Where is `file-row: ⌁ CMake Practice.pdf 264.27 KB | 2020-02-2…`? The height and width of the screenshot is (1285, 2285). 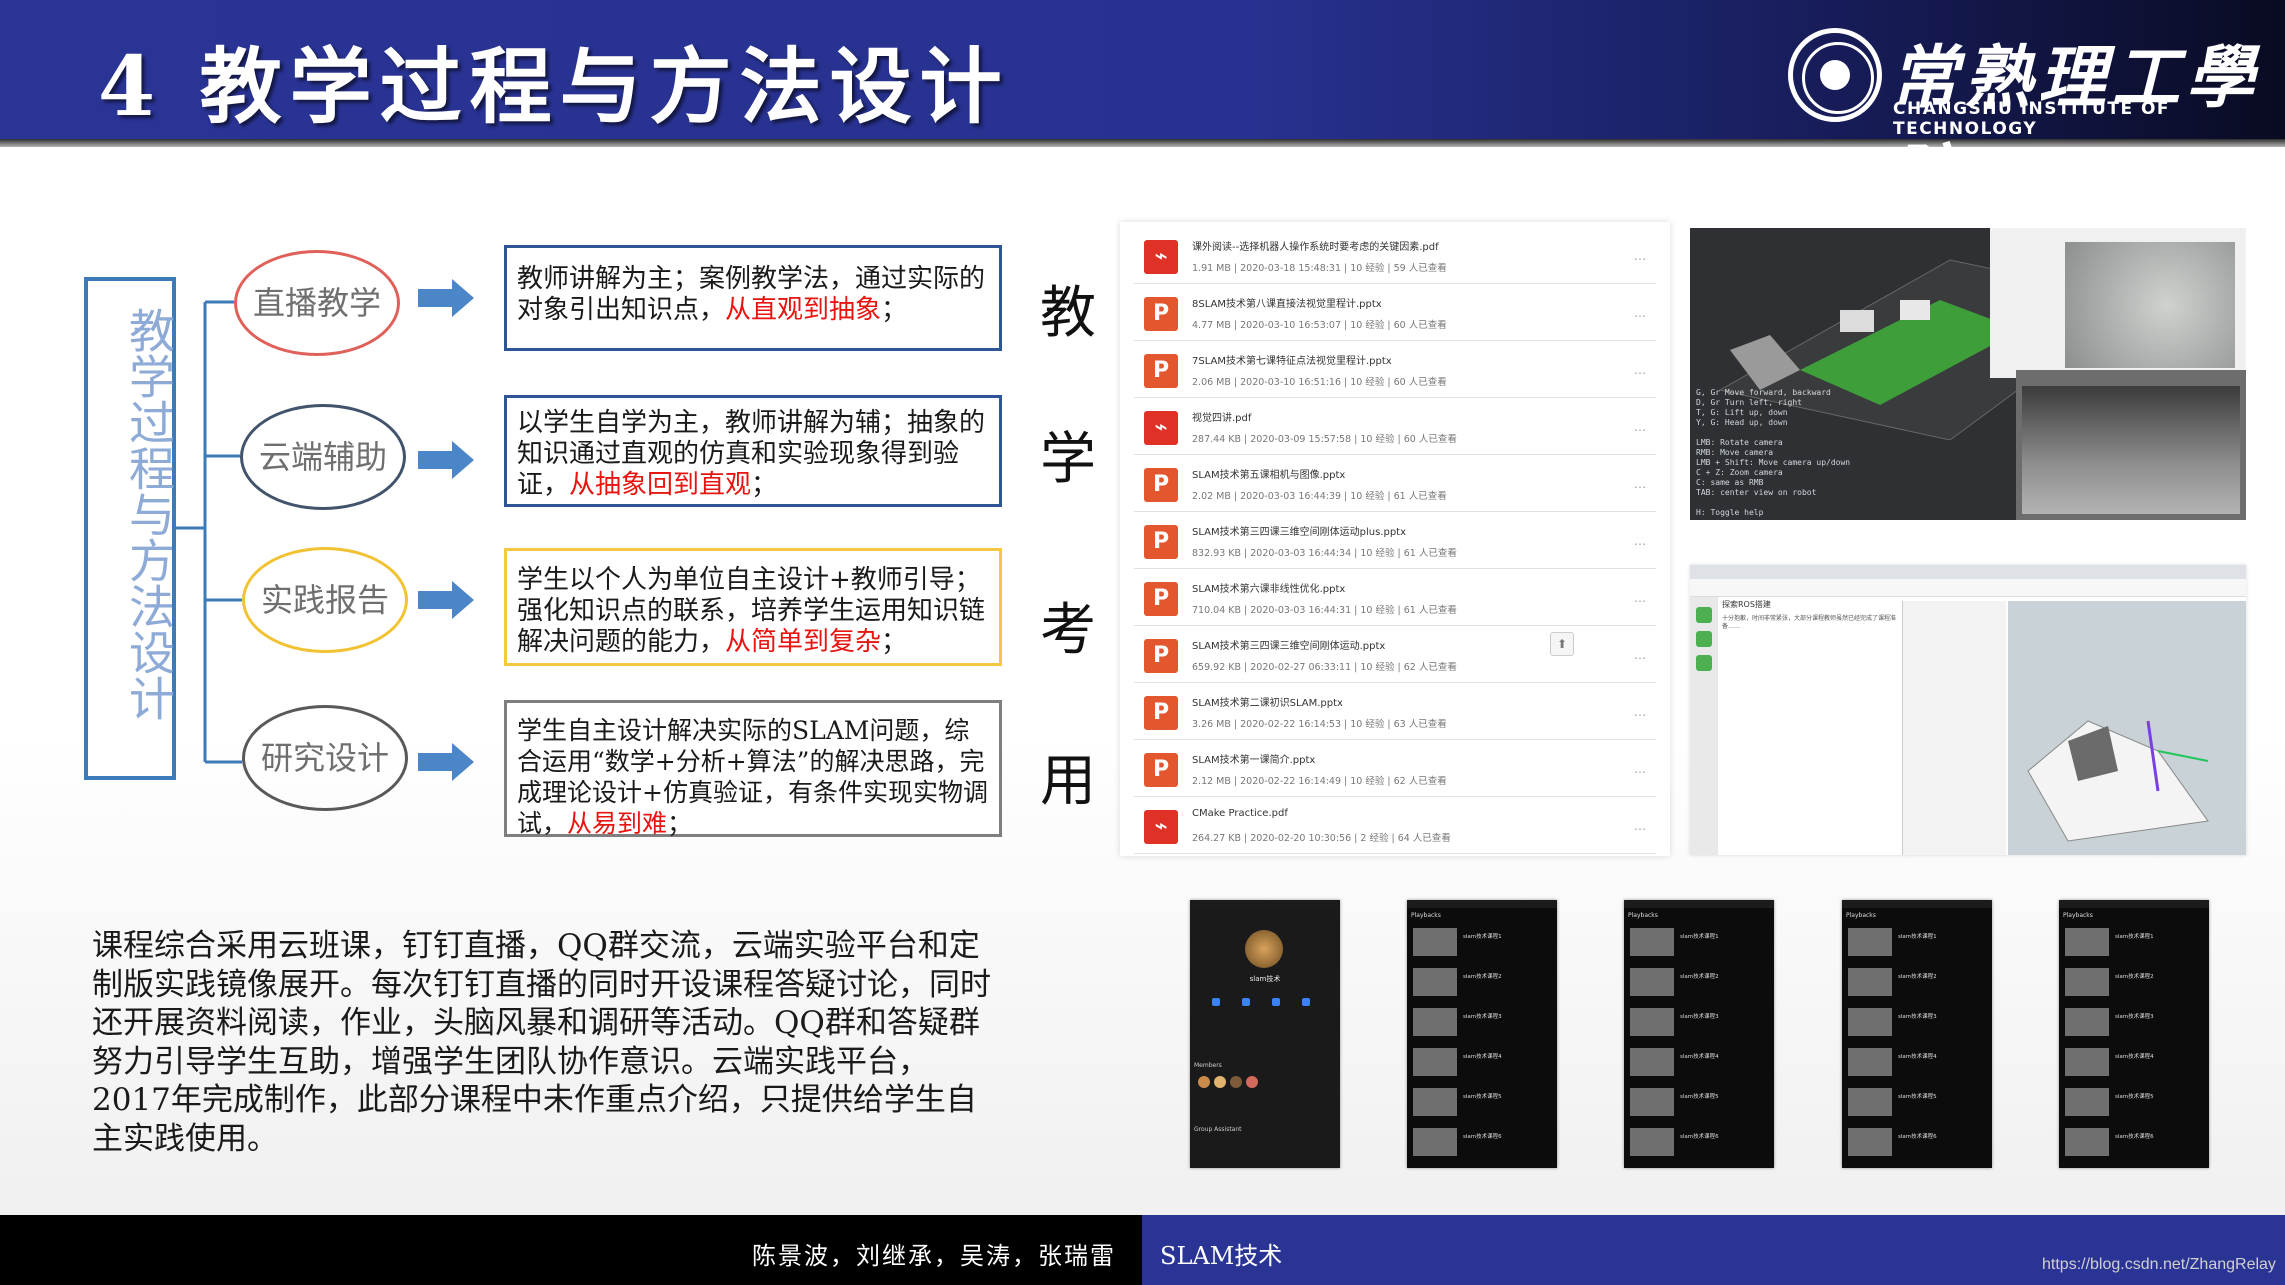 file-row: ⌁ CMake Practice.pdf 264.27 KB | 2020-02-2… is located at coordinates (1395, 826).